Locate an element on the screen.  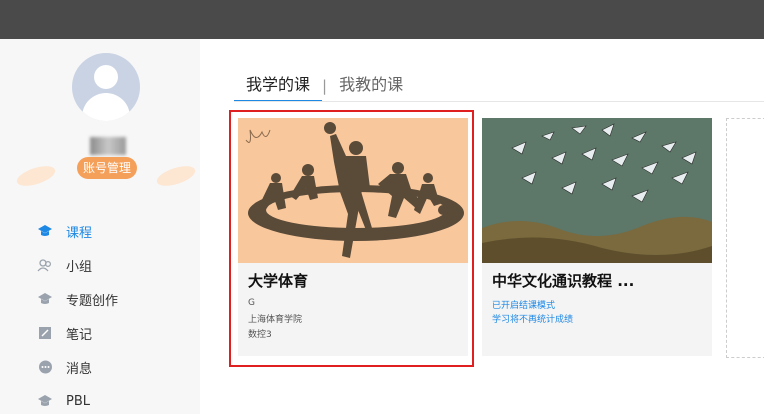
avatar is located at coordinates (106, 87).